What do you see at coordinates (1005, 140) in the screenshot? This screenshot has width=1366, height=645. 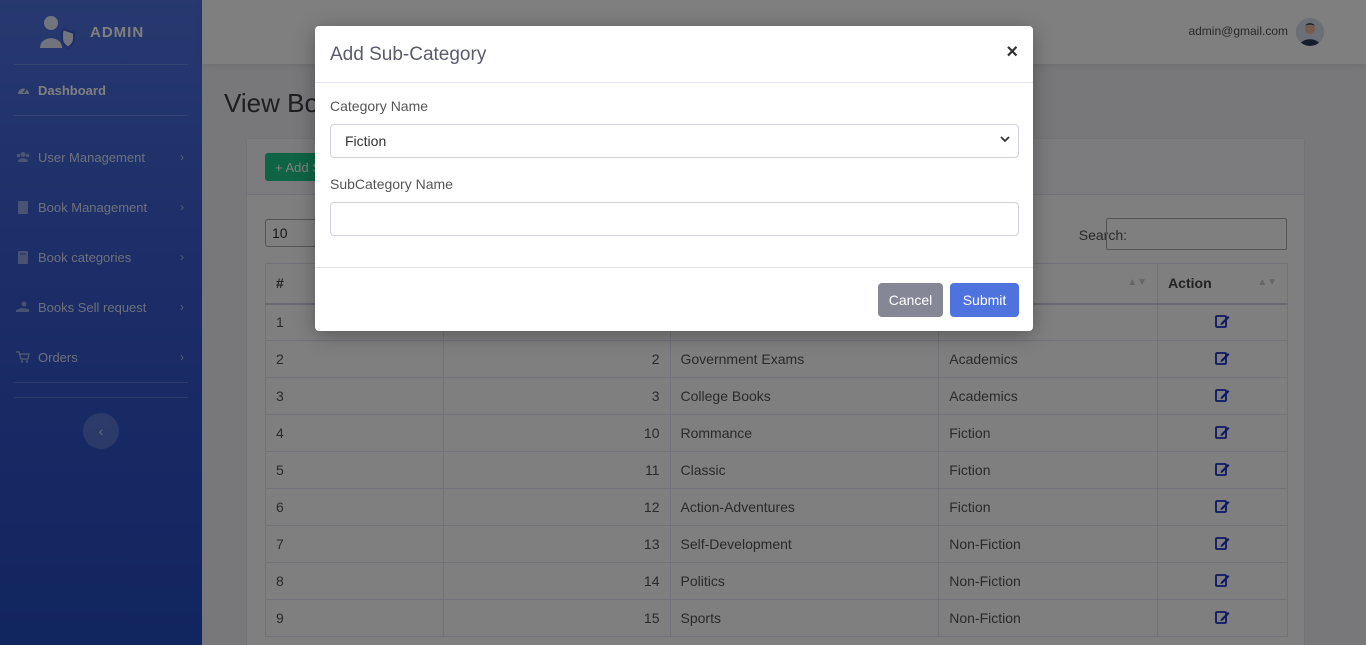 I see `chevron-down-icon` at bounding box center [1005, 140].